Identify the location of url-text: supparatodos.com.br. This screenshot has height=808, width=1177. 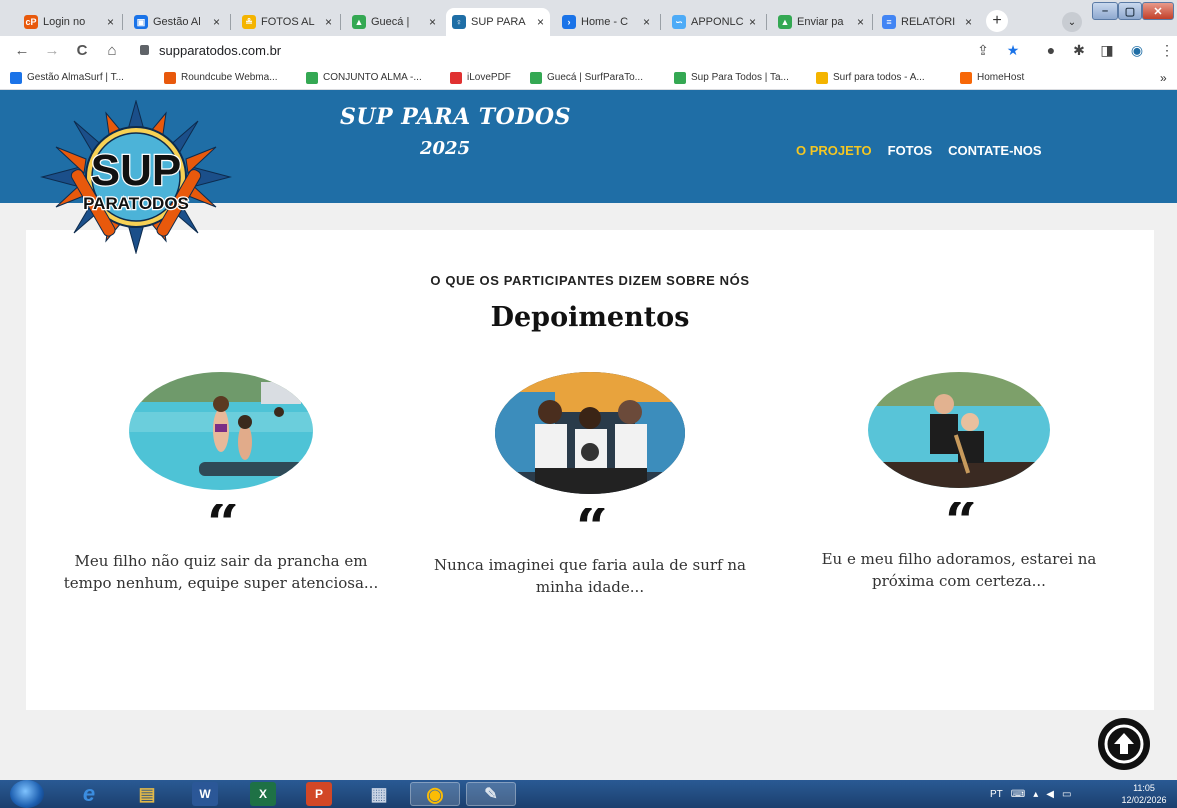
(220, 50).